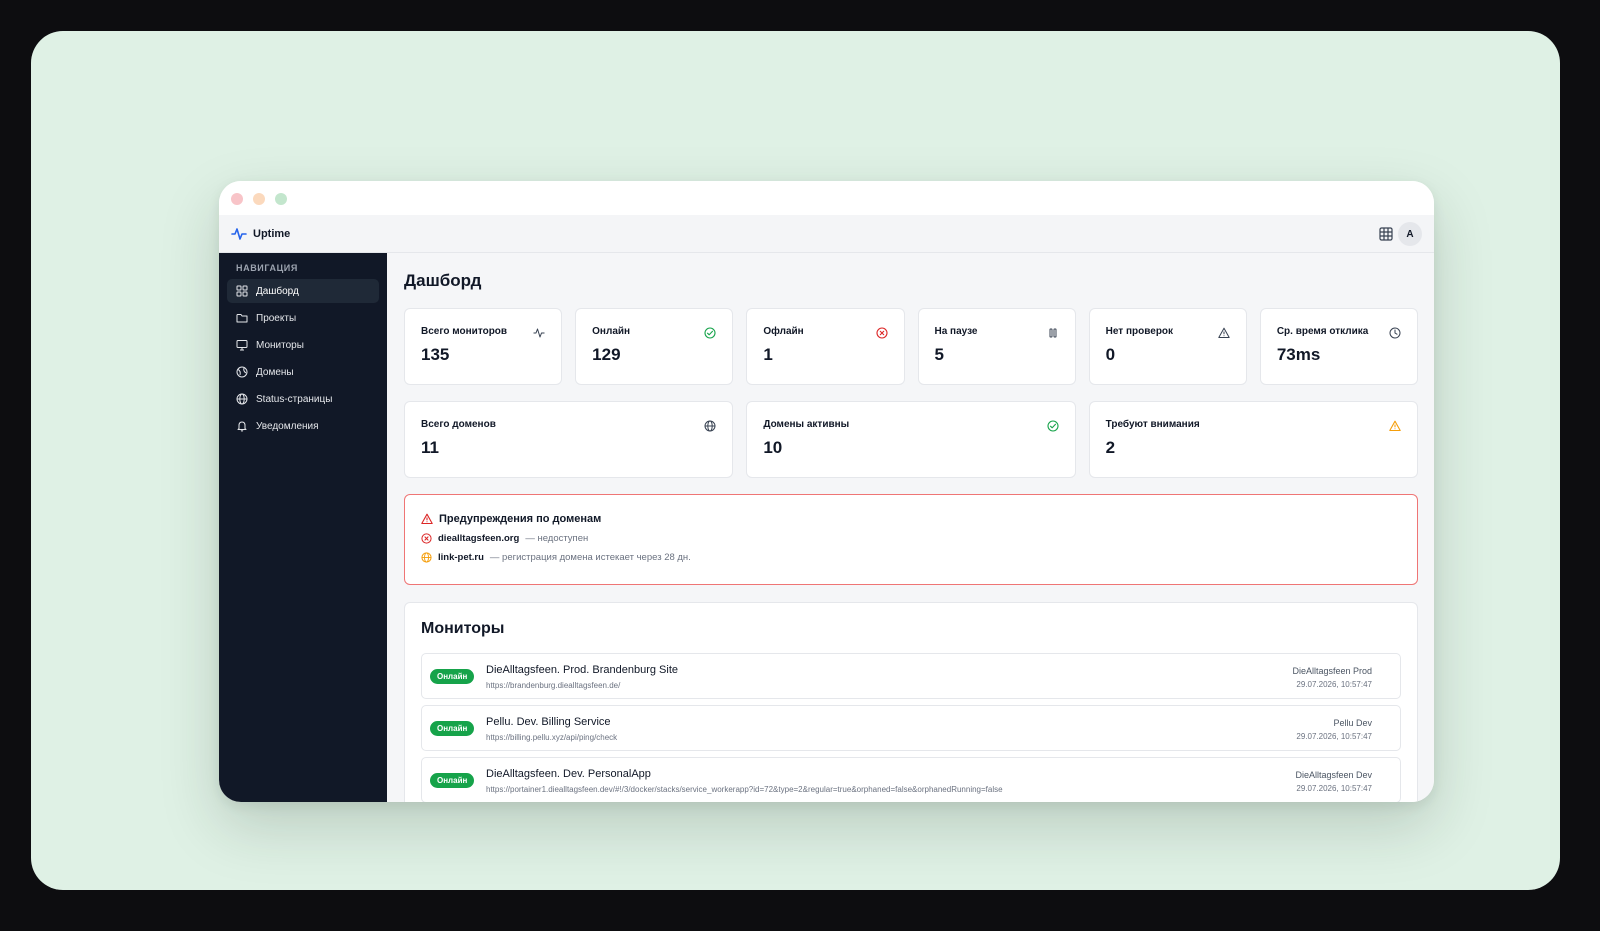 The height and width of the screenshot is (931, 1600). I want to click on monitor-project: Pellu Dev, so click(1352, 723).